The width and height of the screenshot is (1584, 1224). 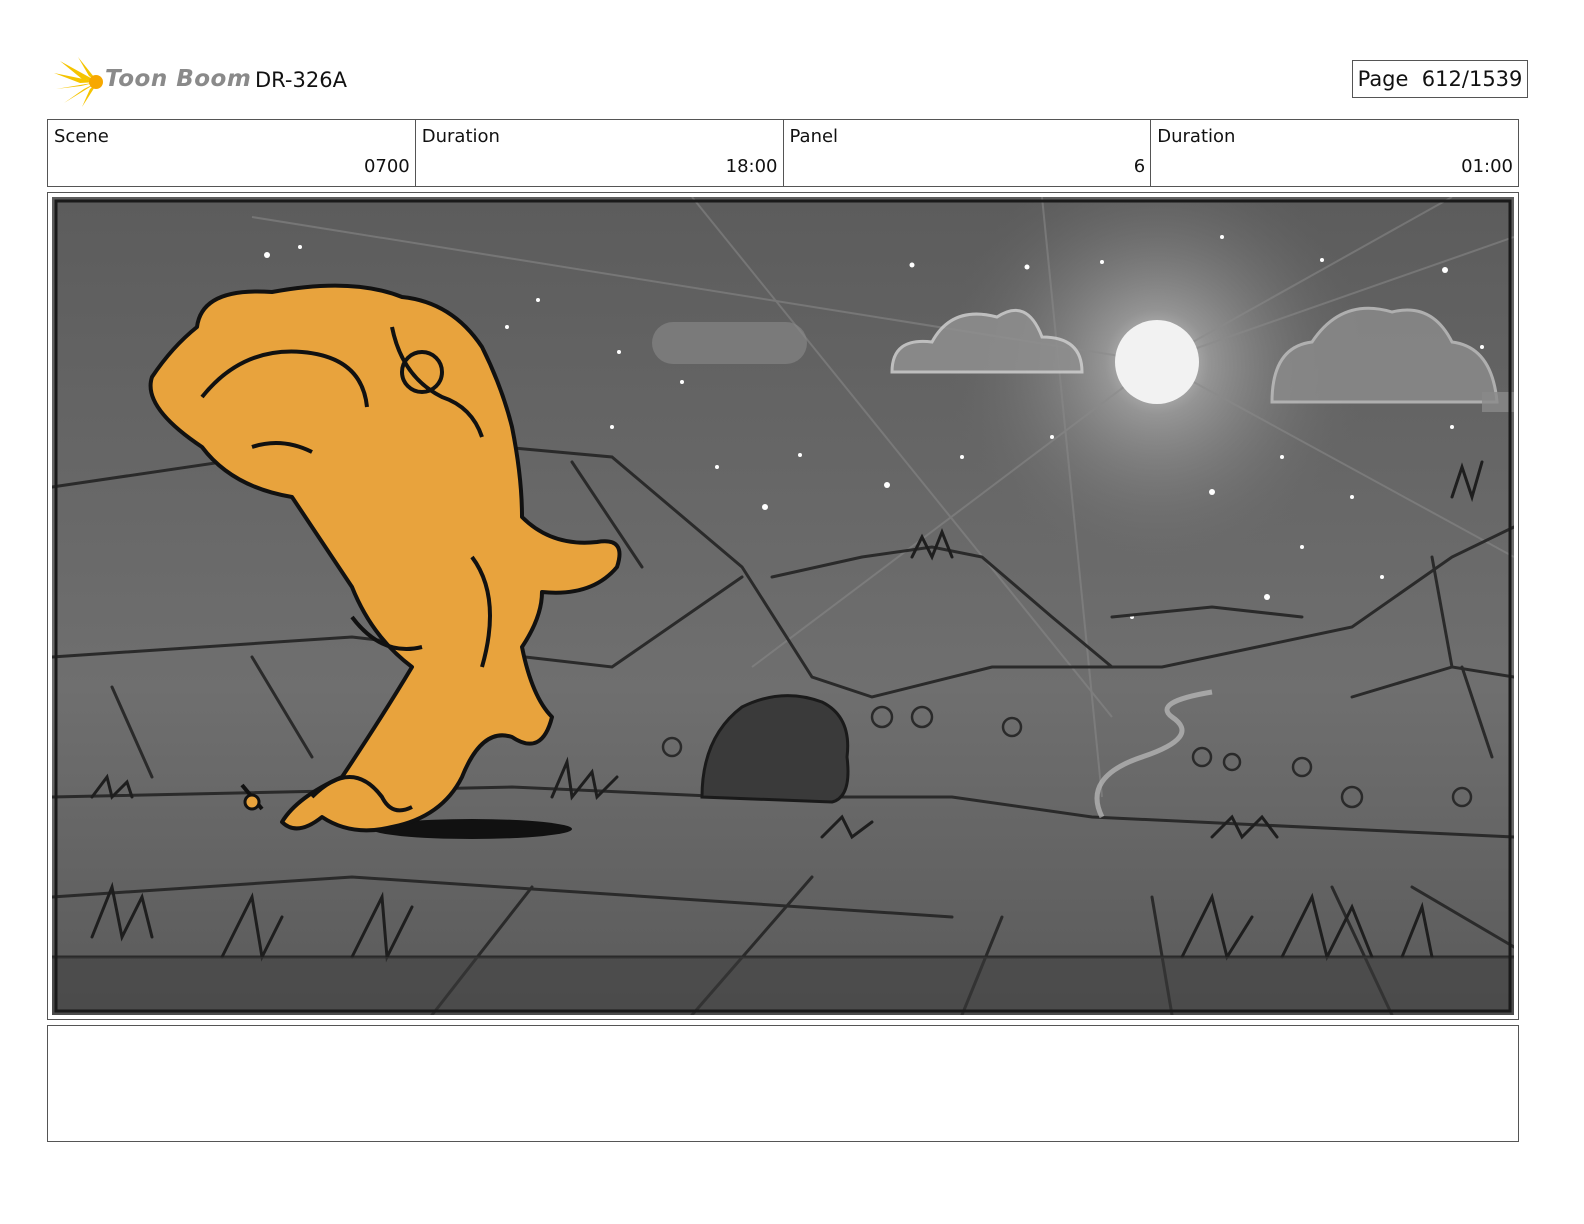 I want to click on page-label: Page, so click(x=1383, y=79).